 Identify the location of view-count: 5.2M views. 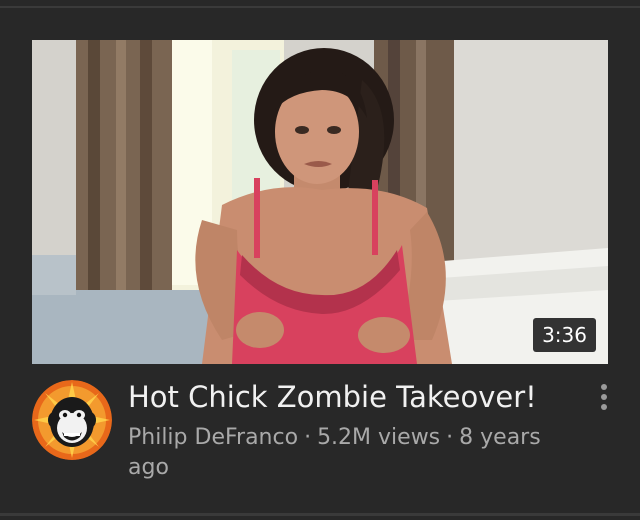
(379, 437).